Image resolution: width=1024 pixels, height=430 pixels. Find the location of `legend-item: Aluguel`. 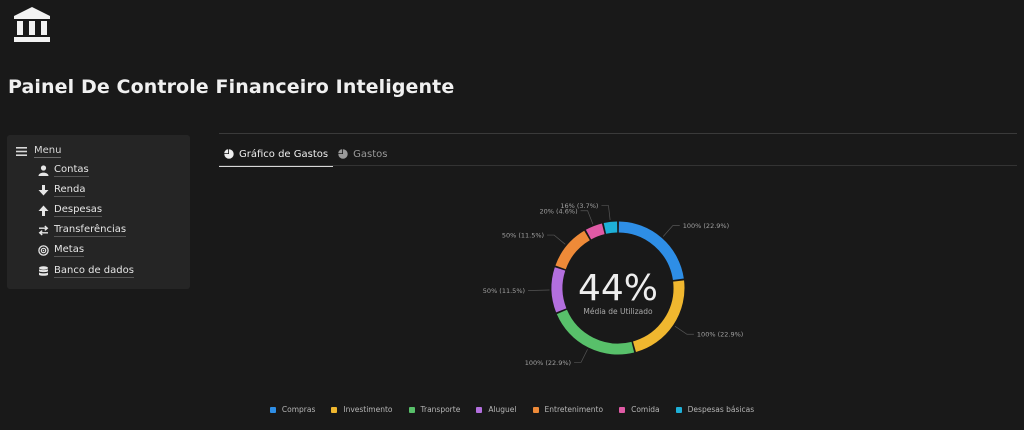

legend-item: Aluguel is located at coordinates (496, 409).